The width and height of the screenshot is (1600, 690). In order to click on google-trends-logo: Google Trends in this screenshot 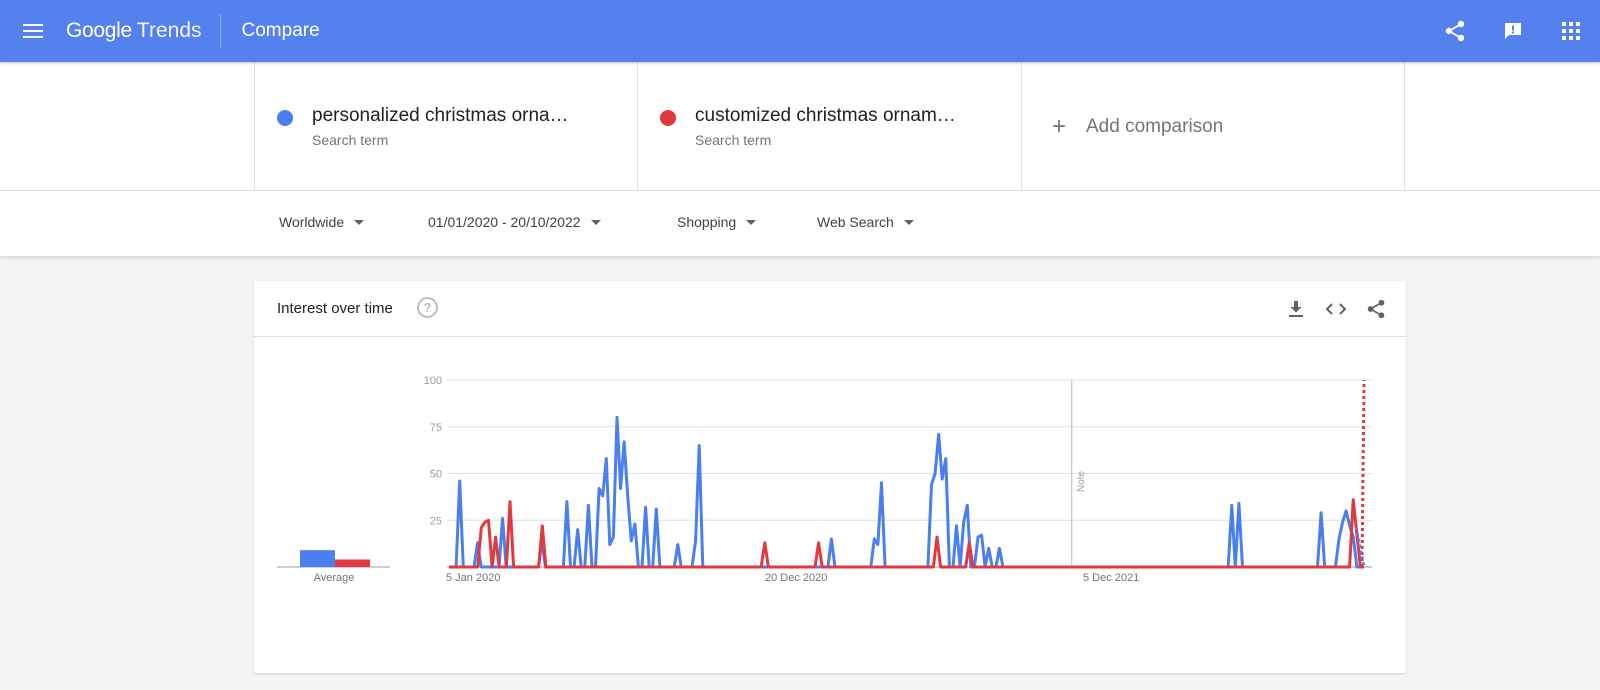, I will do `click(143, 31)`.